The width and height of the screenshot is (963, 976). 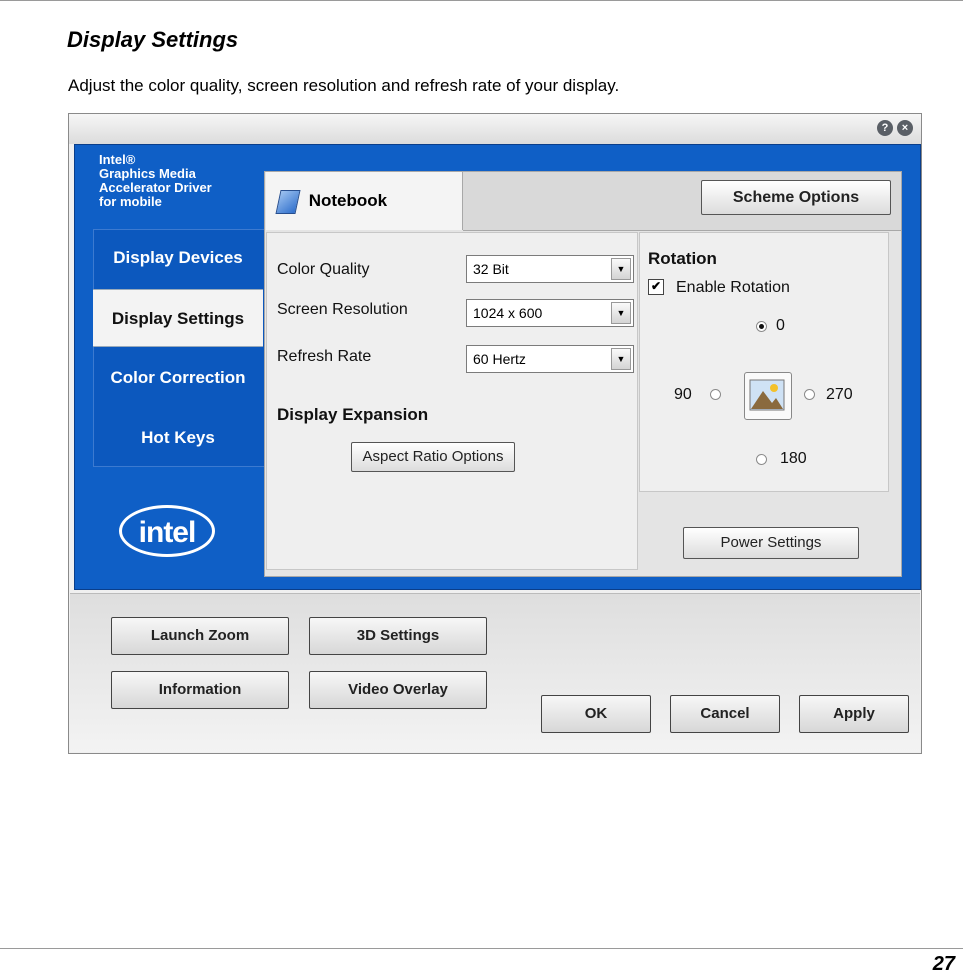 I want to click on launch-zoom-button: Launch Zoom, so click(x=200, y=636).